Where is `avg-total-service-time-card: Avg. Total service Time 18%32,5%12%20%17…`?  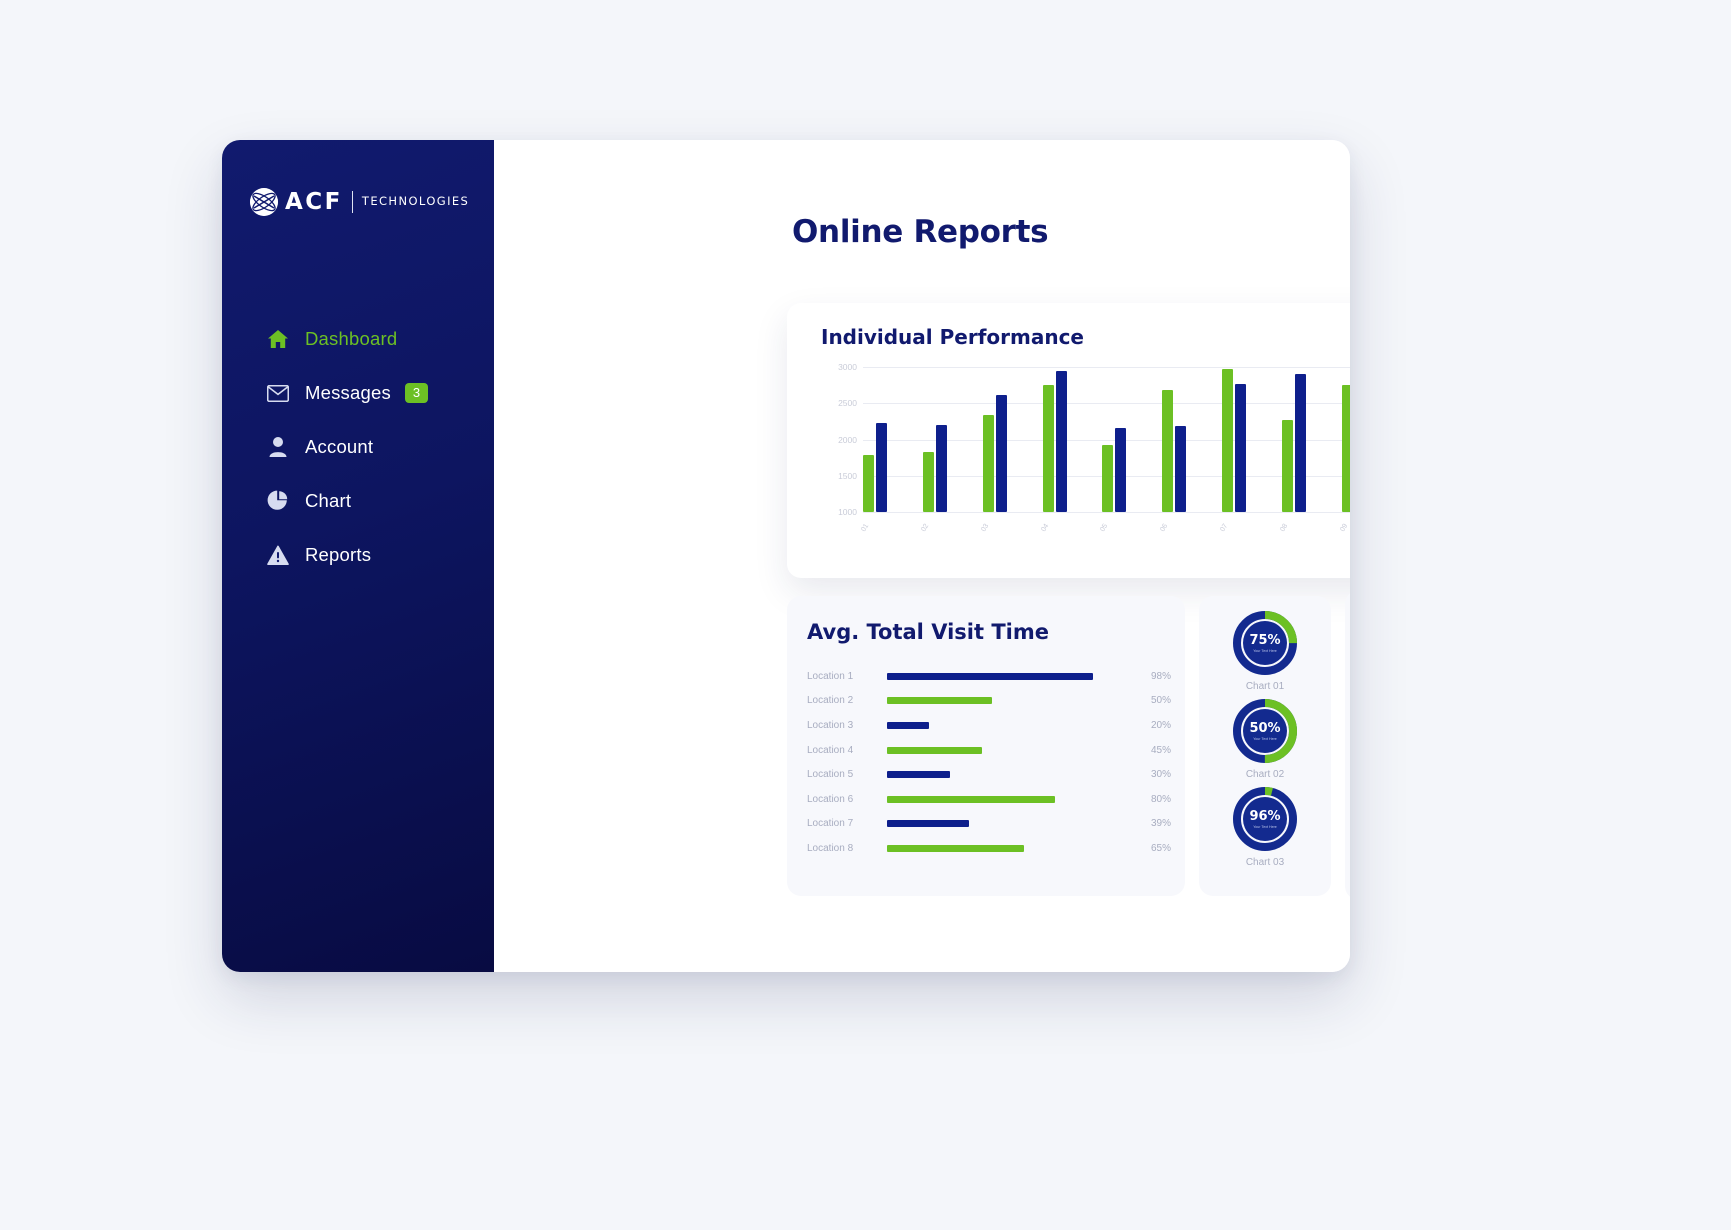
avg-total-service-time-card: Avg. Total service Time 18%32,5%12%20%17… is located at coordinates (1347, 745).